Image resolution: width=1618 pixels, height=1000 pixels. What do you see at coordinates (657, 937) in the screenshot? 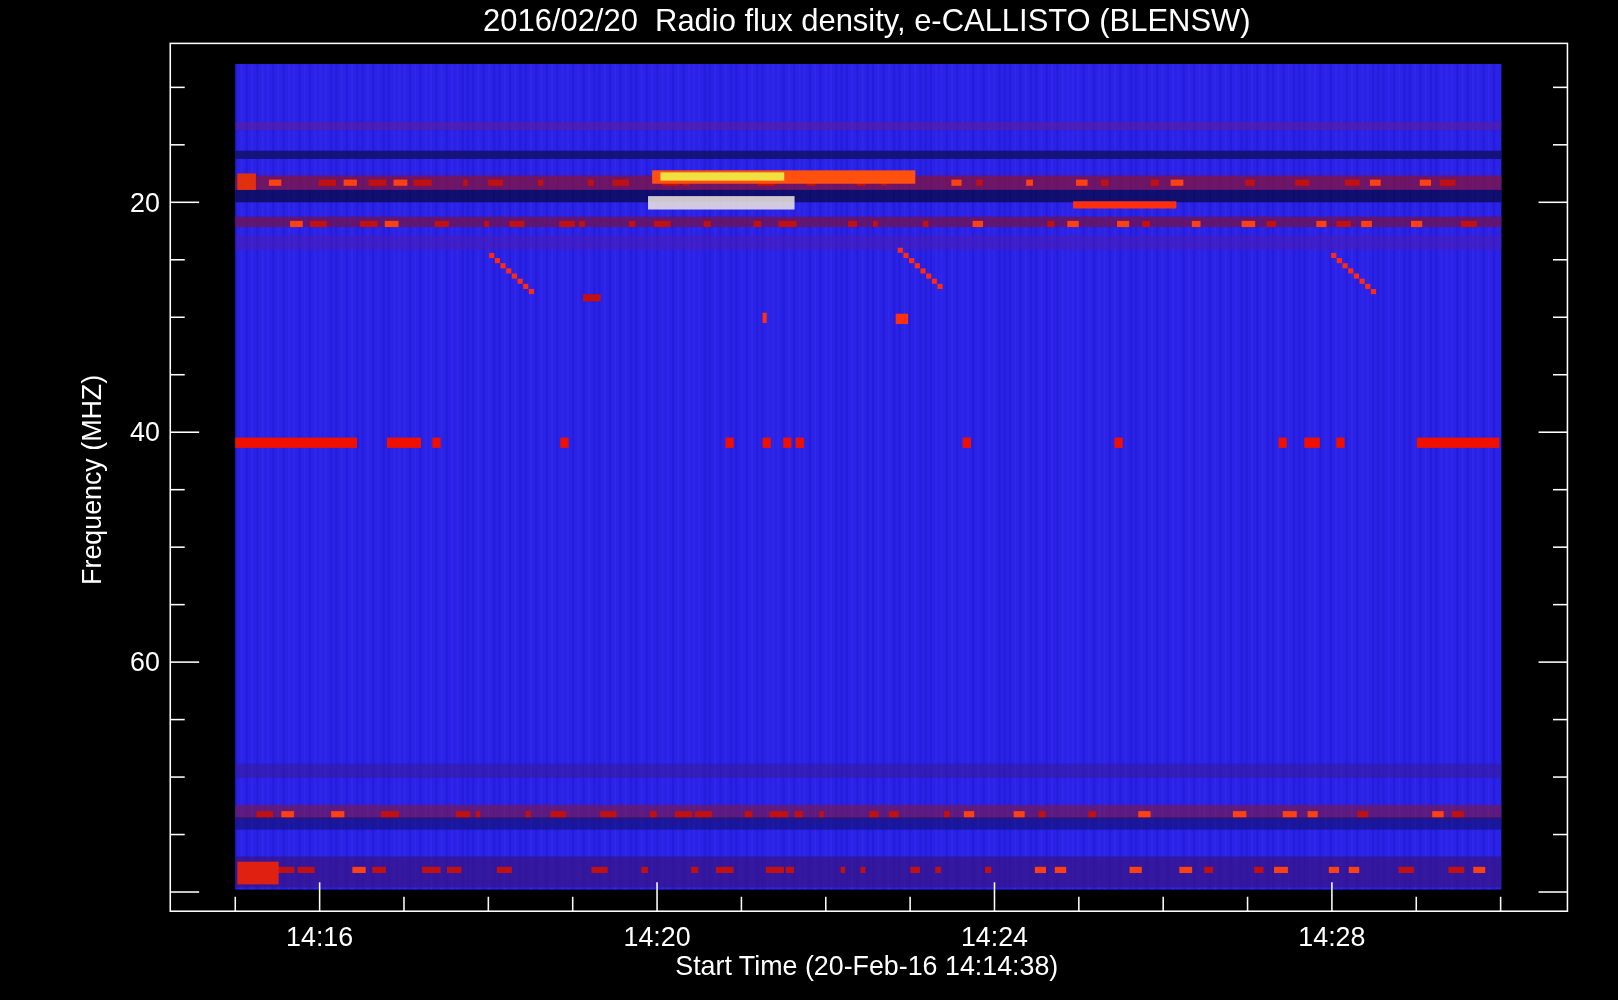
I see `x-tick-label: 14:20` at bounding box center [657, 937].